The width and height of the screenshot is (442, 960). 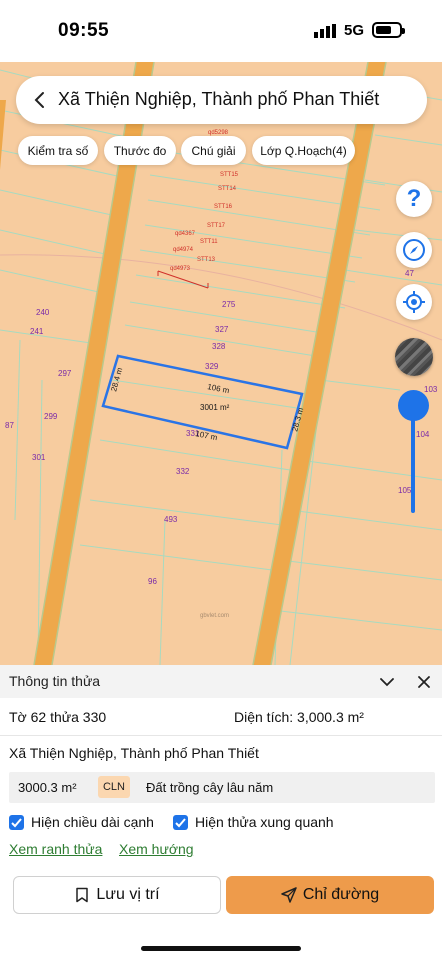 I want to click on my-location-button, so click(x=414, y=302).